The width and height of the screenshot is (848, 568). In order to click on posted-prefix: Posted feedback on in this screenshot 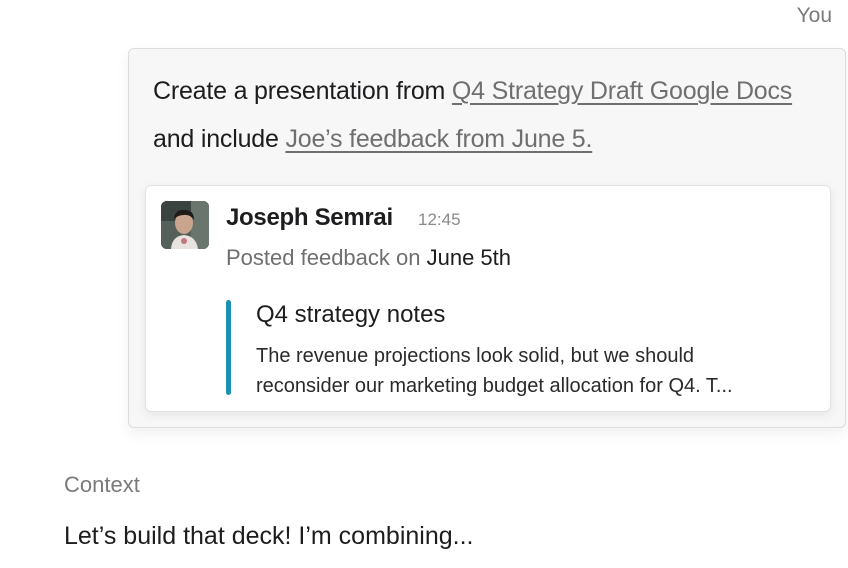, I will do `click(326, 257)`.